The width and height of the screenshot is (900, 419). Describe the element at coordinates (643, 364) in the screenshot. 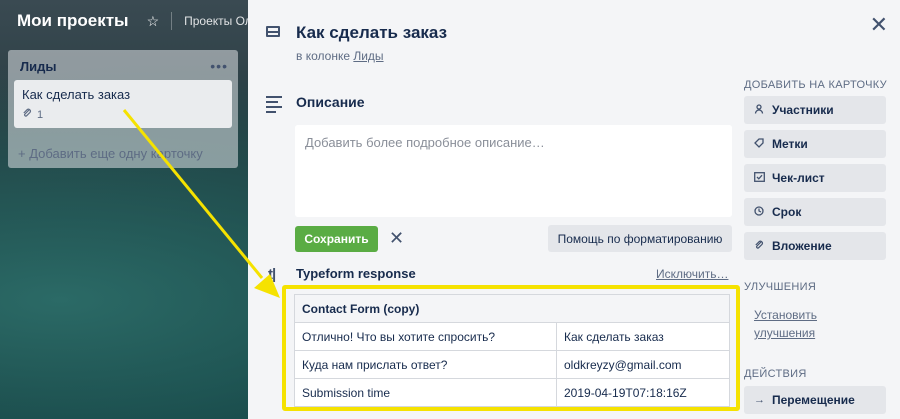

I see `answer-cell: oldkreyzy@gmail.com` at that location.